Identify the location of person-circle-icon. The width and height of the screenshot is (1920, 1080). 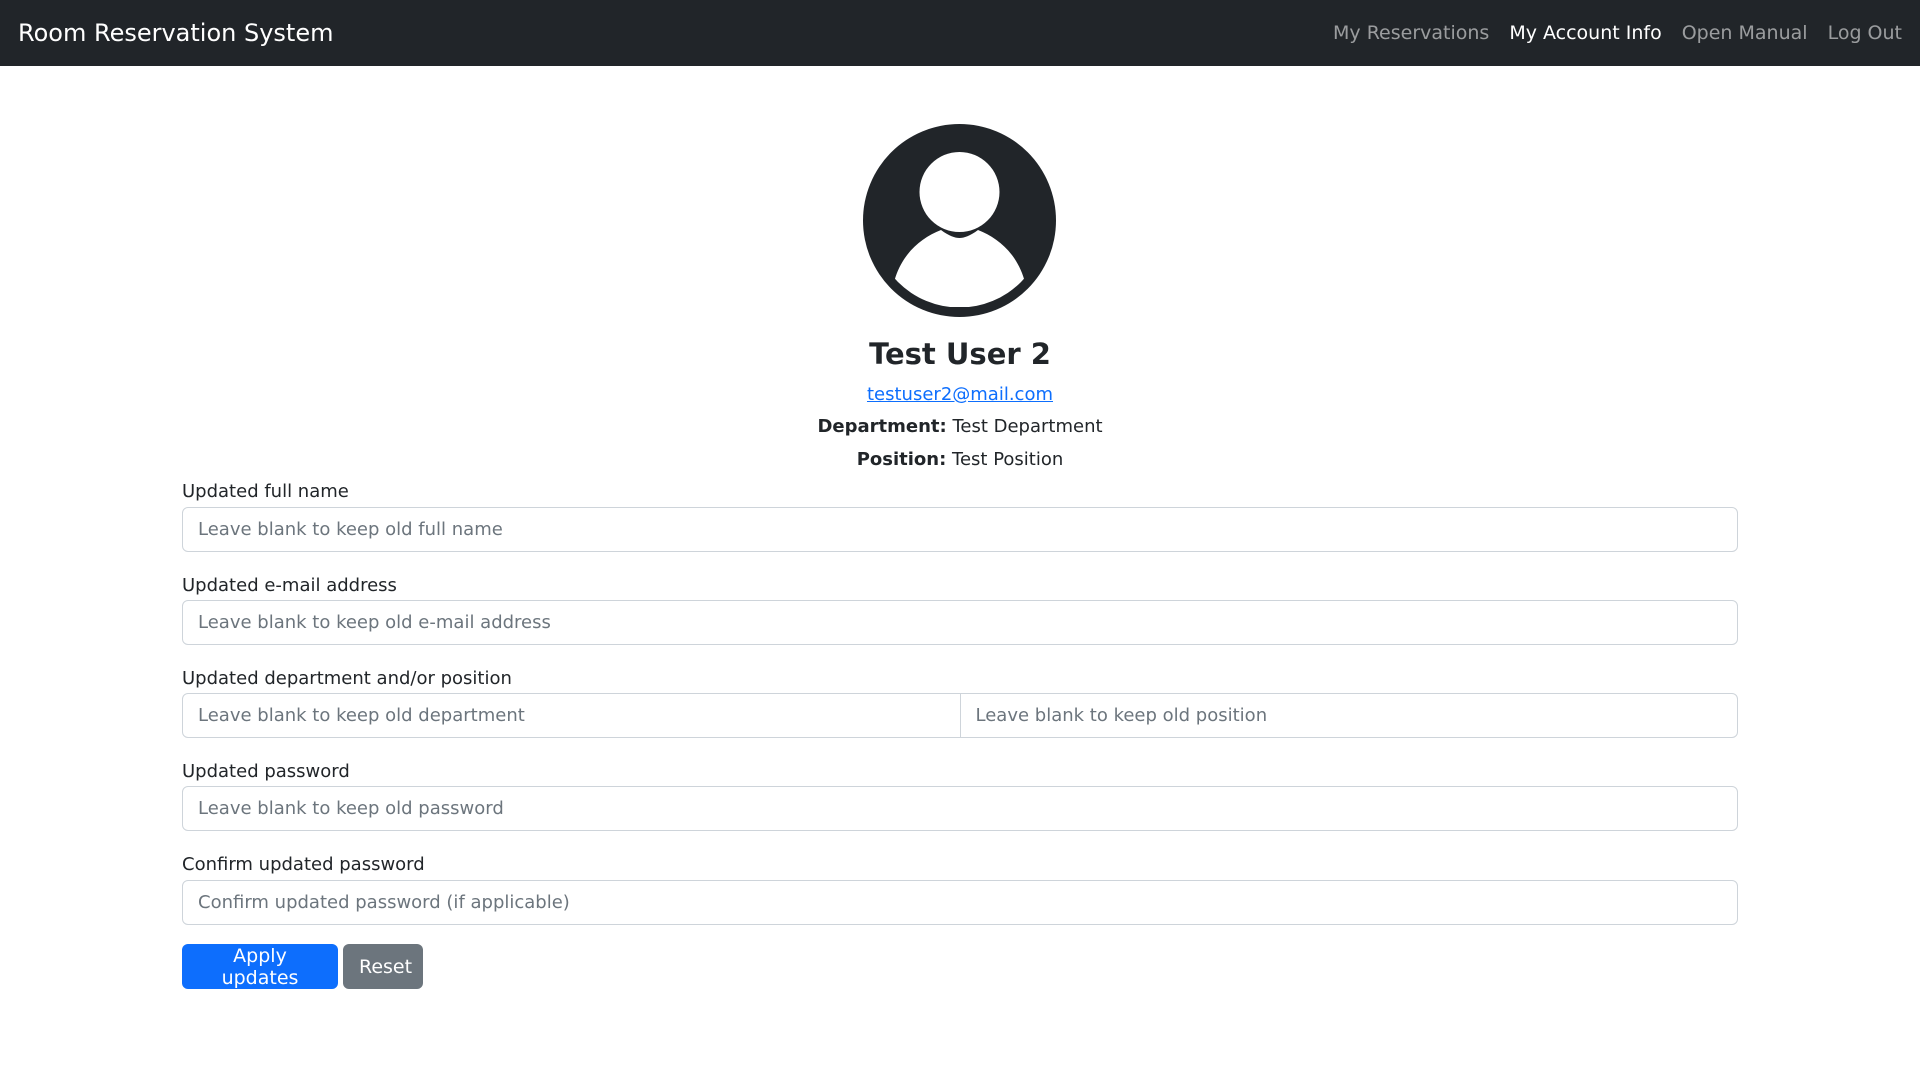
(959, 220).